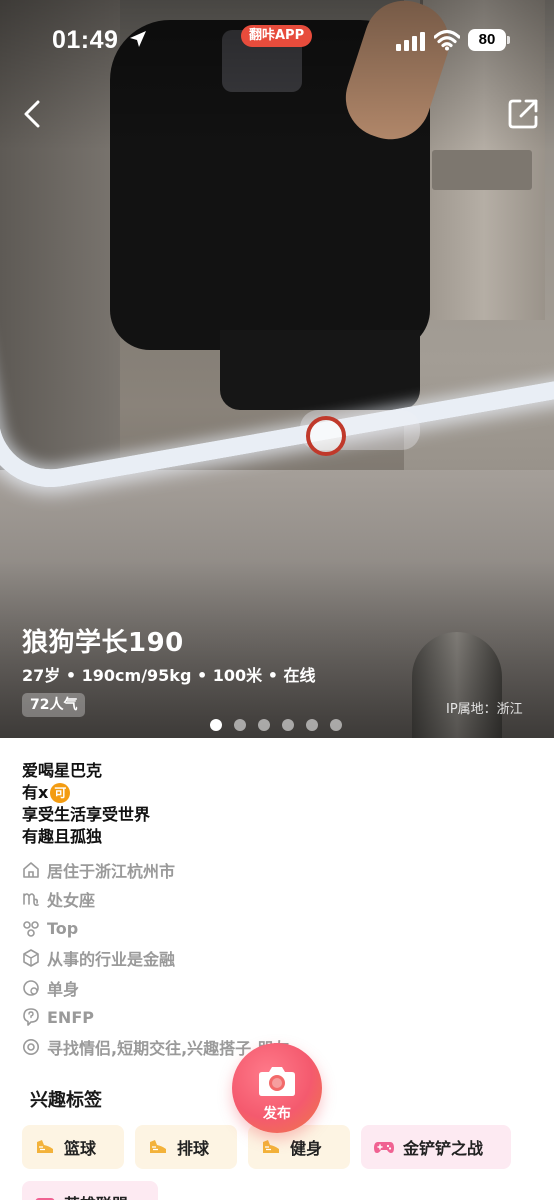 This screenshot has height=1200, width=554. What do you see at coordinates (111, 960) in the screenshot?
I see `info-industry-text: 从事的行业是金融` at bounding box center [111, 960].